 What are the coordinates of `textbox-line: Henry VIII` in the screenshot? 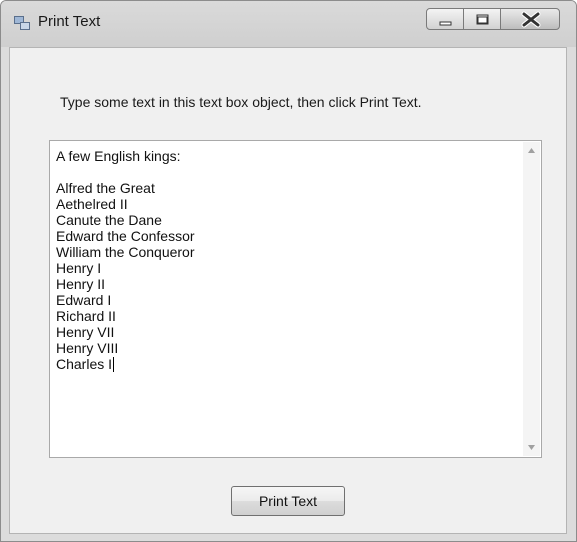 It's located at (87, 348).